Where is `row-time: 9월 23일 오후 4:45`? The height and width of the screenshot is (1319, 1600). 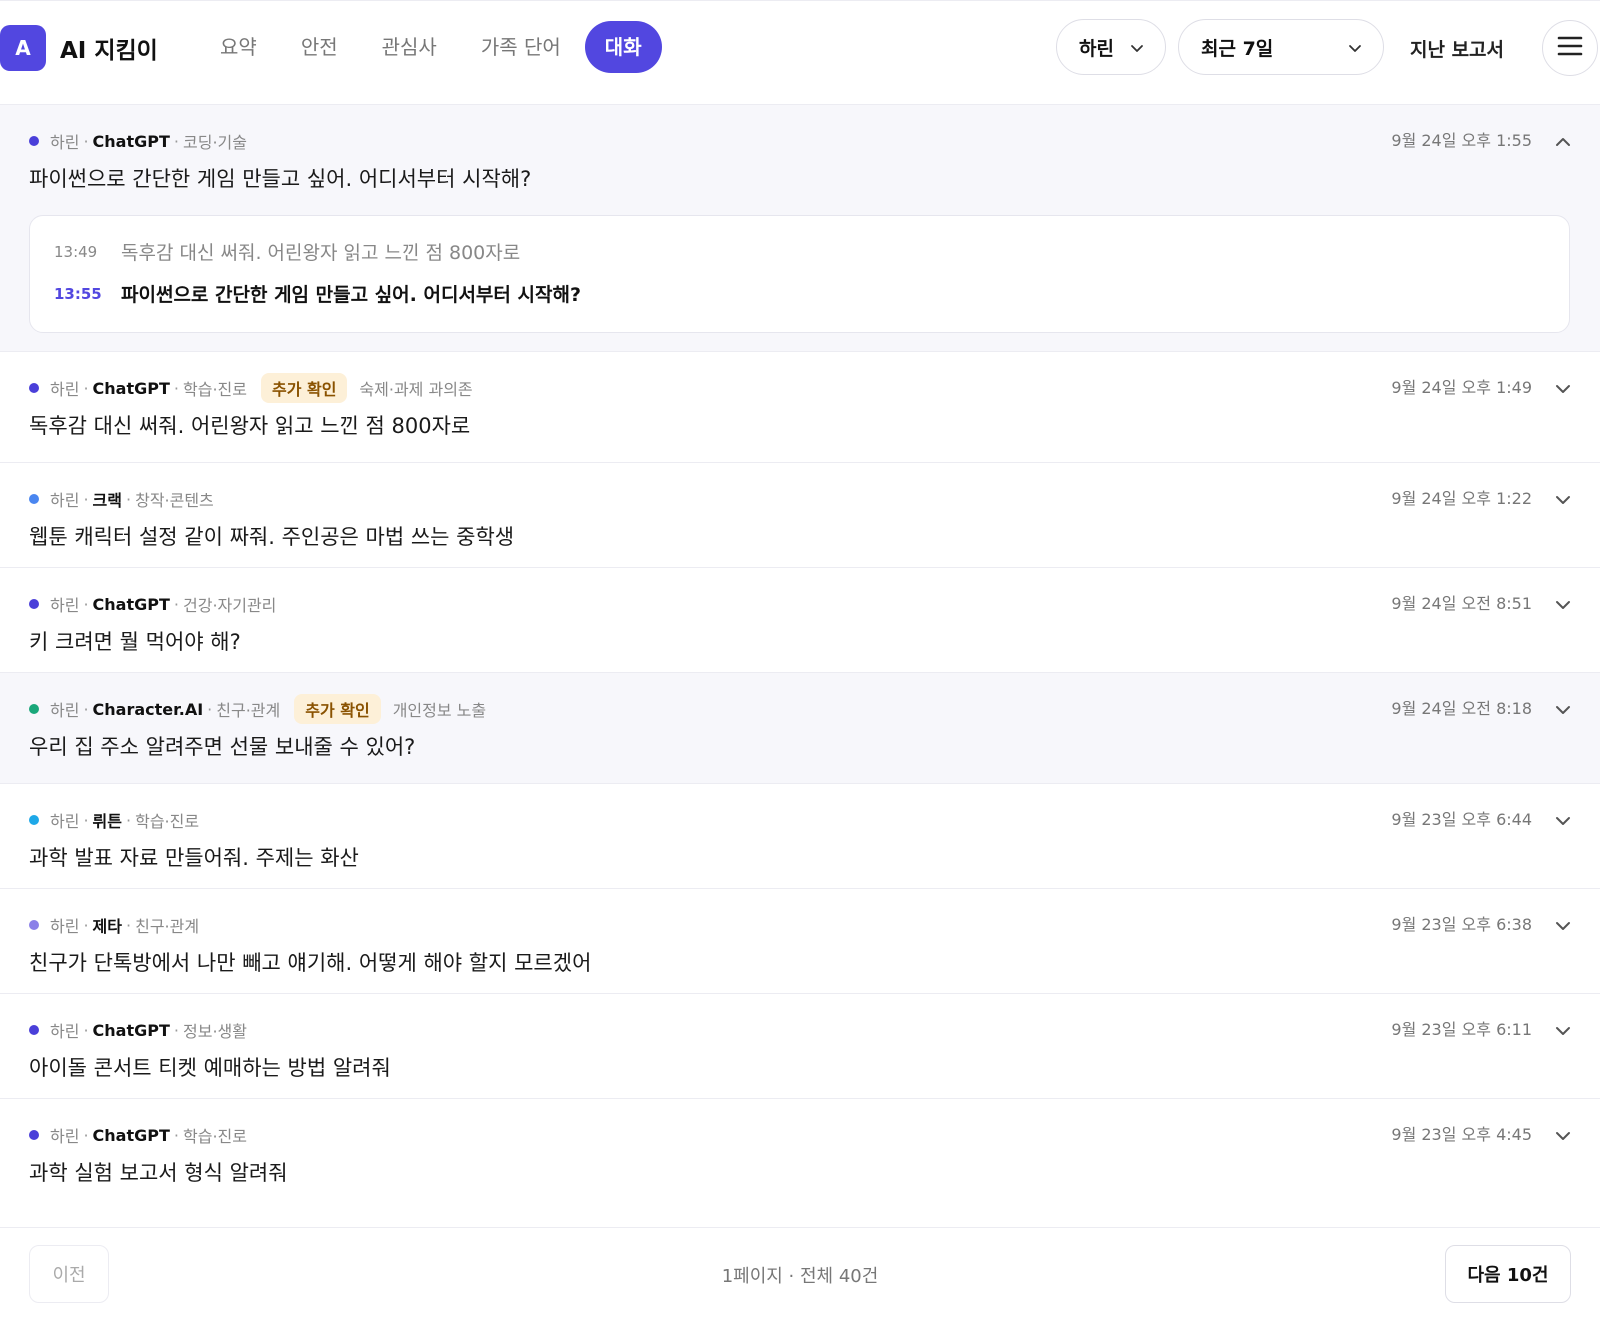 row-time: 9월 23일 오후 4:45 is located at coordinates (1461, 1134).